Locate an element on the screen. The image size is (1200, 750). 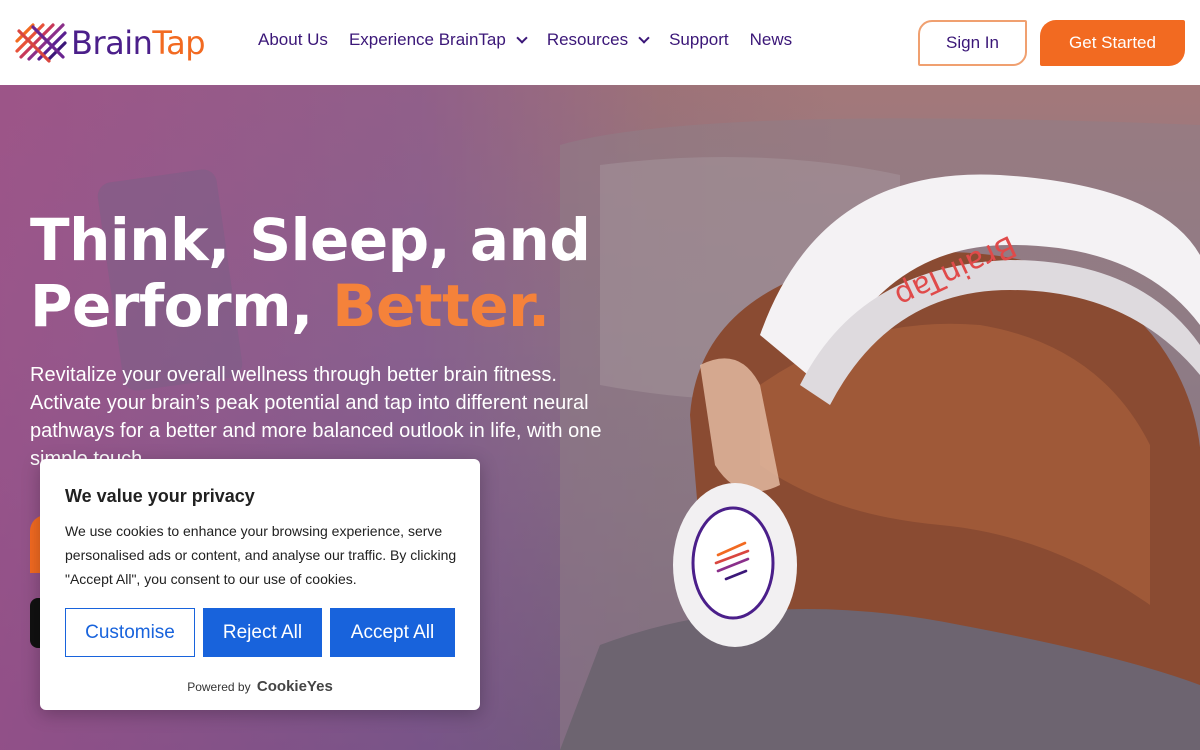
hero-title-line1: Think, Sleep, and is located at coordinates (310, 240).